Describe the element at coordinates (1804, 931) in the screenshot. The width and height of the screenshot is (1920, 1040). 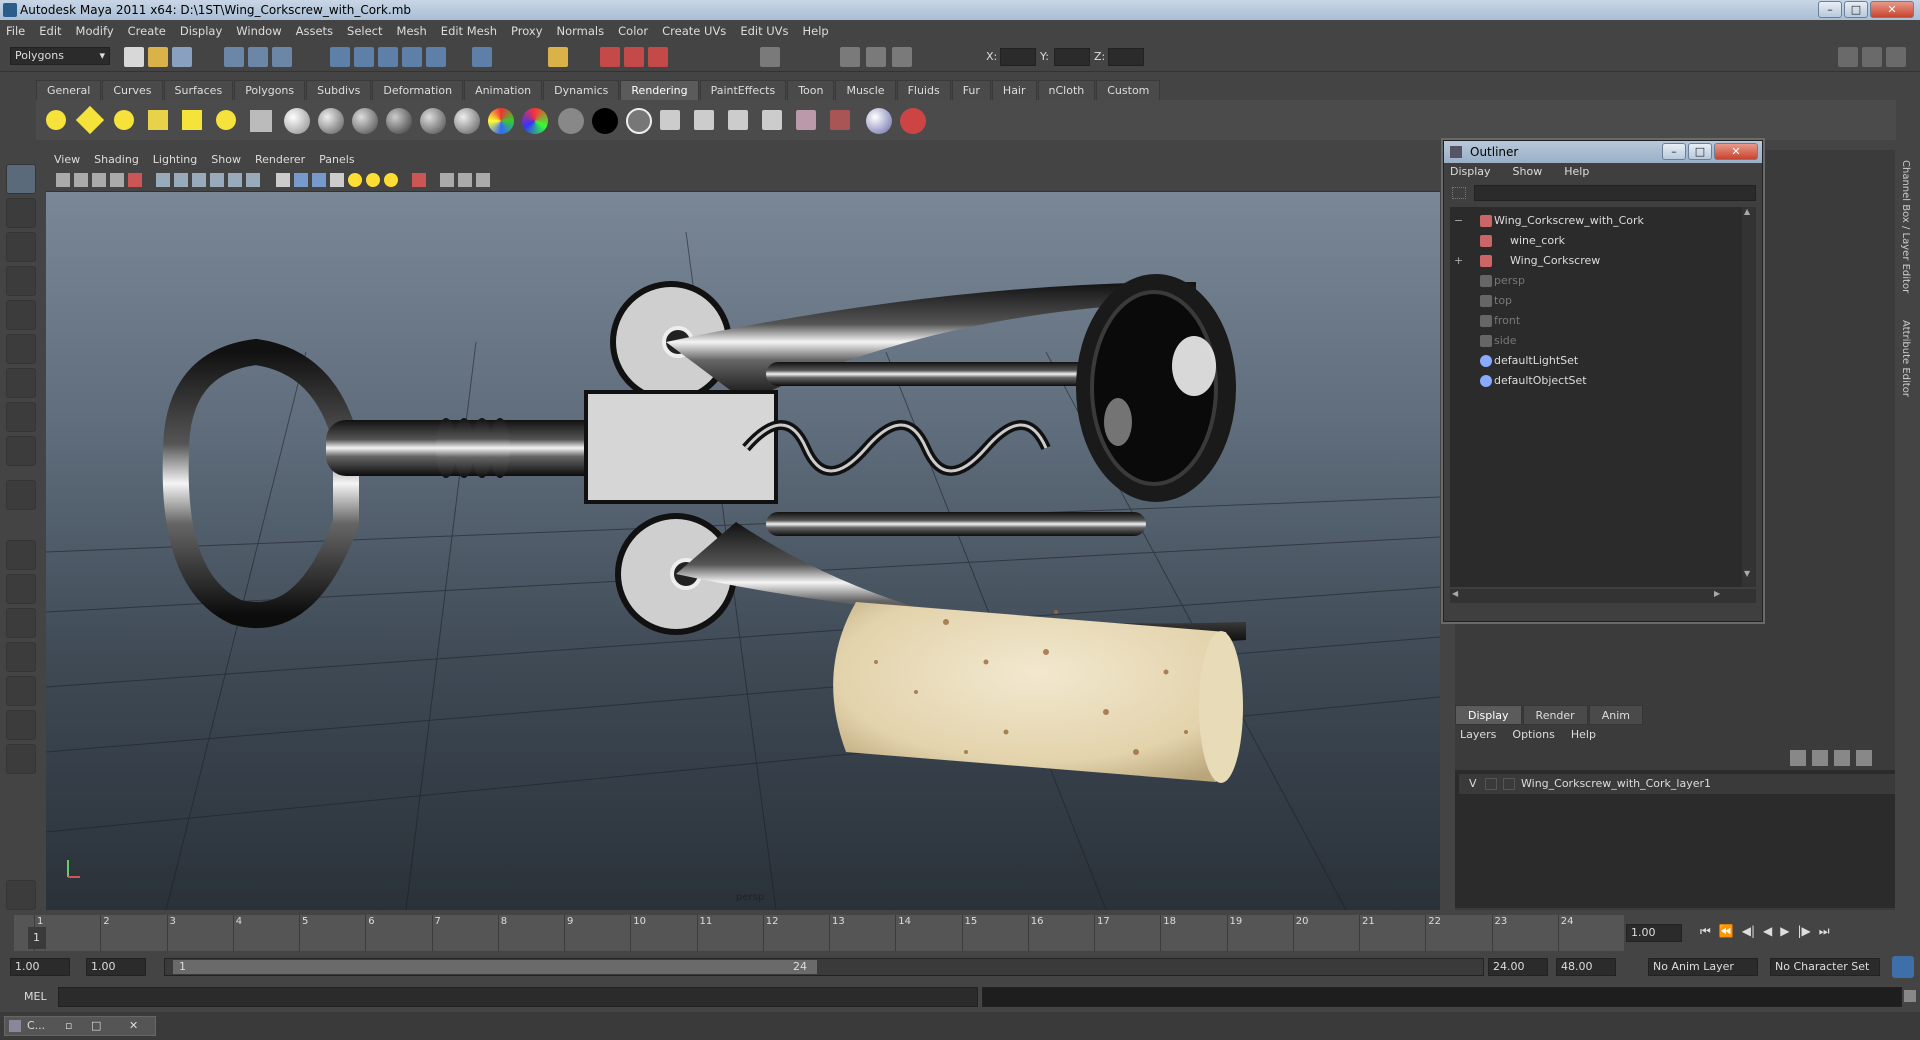
I see `step-forward-frame-icon: |▶` at that location.